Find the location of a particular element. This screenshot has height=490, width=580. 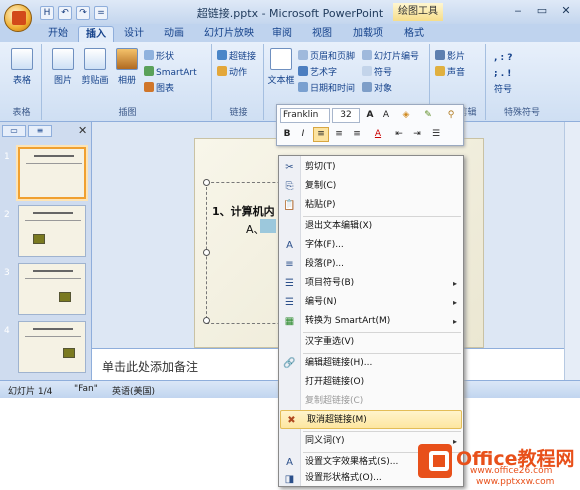

notes-placeholder: 单击此处添加备注 is located at coordinates (150, 366).